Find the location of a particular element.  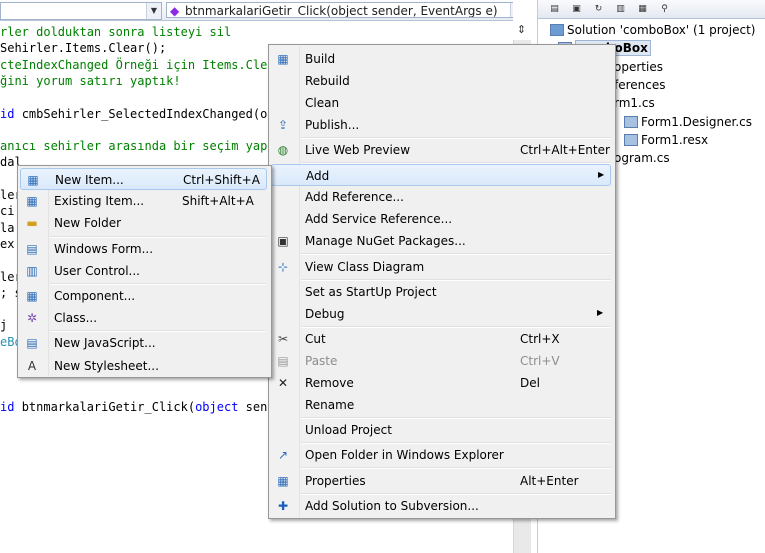

menu-item-label: Build is located at coordinates (320, 59).